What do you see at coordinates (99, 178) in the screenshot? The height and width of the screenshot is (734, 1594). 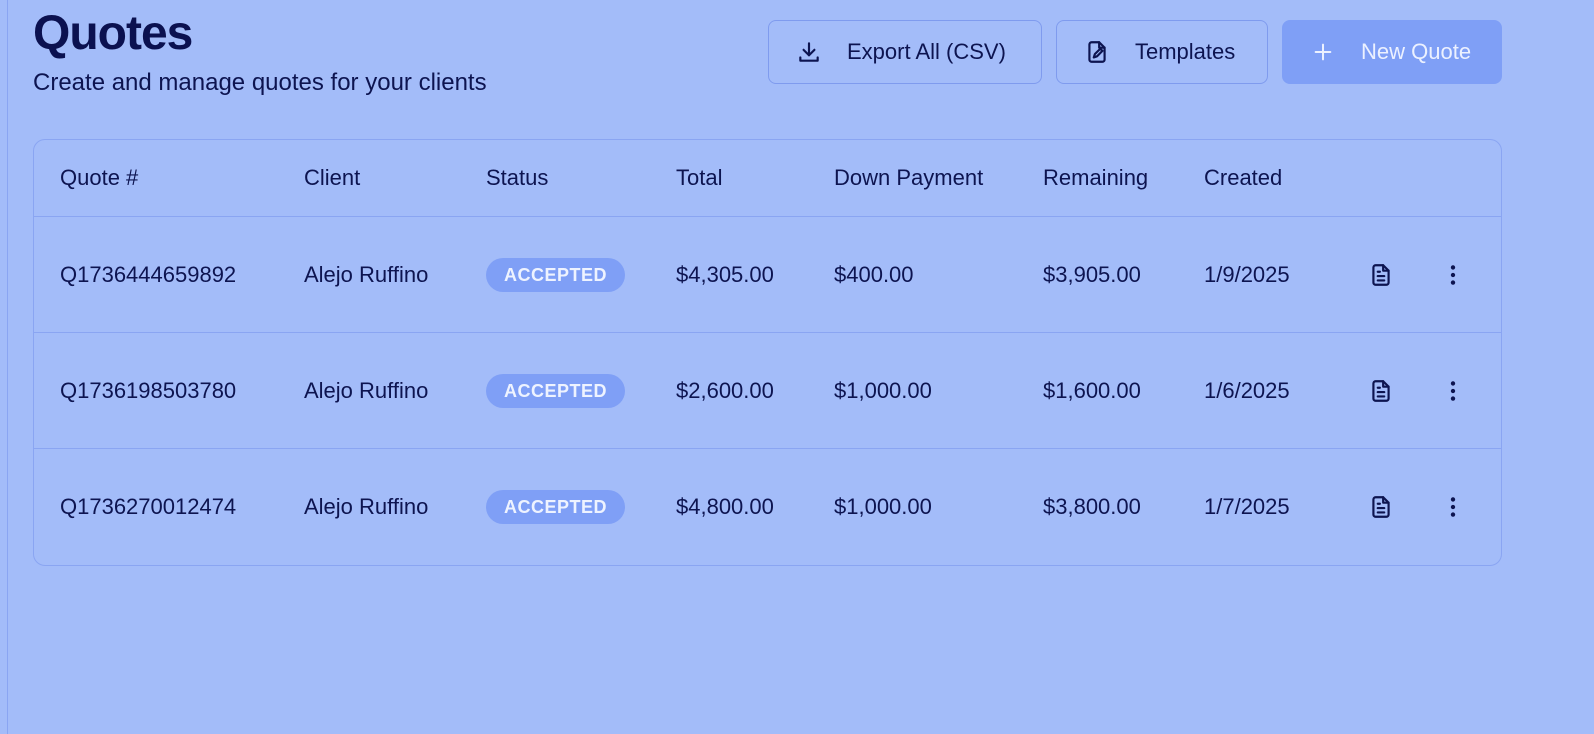 I see `column-header-quote: Quote #` at bounding box center [99, 178].